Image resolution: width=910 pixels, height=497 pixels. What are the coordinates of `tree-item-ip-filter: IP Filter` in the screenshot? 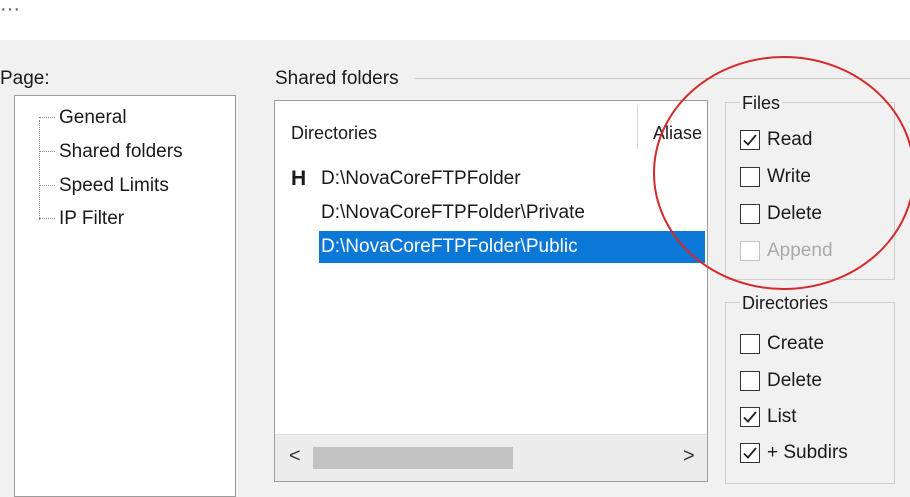 It's located at (81, 219).